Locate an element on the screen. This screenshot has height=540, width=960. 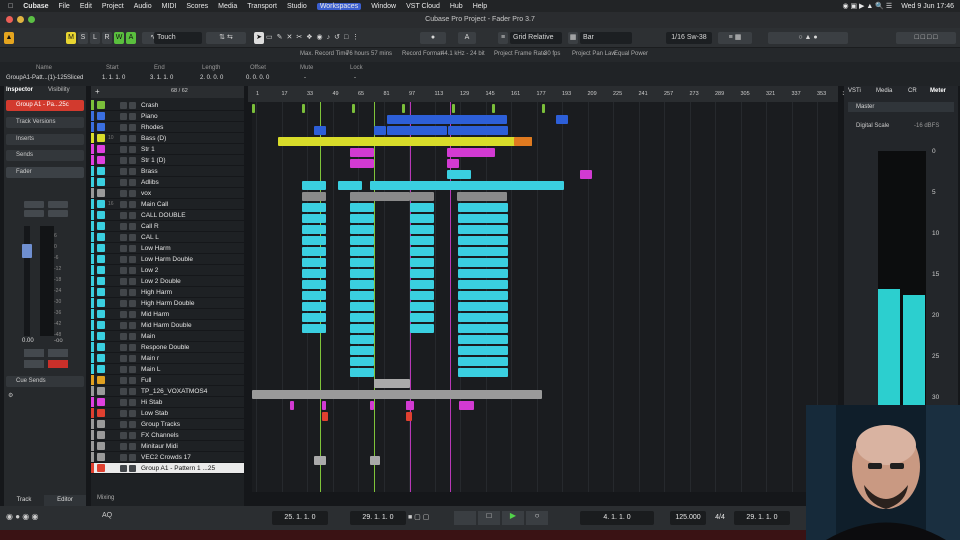
menu-help: Help is located at coordinates (480, 6).